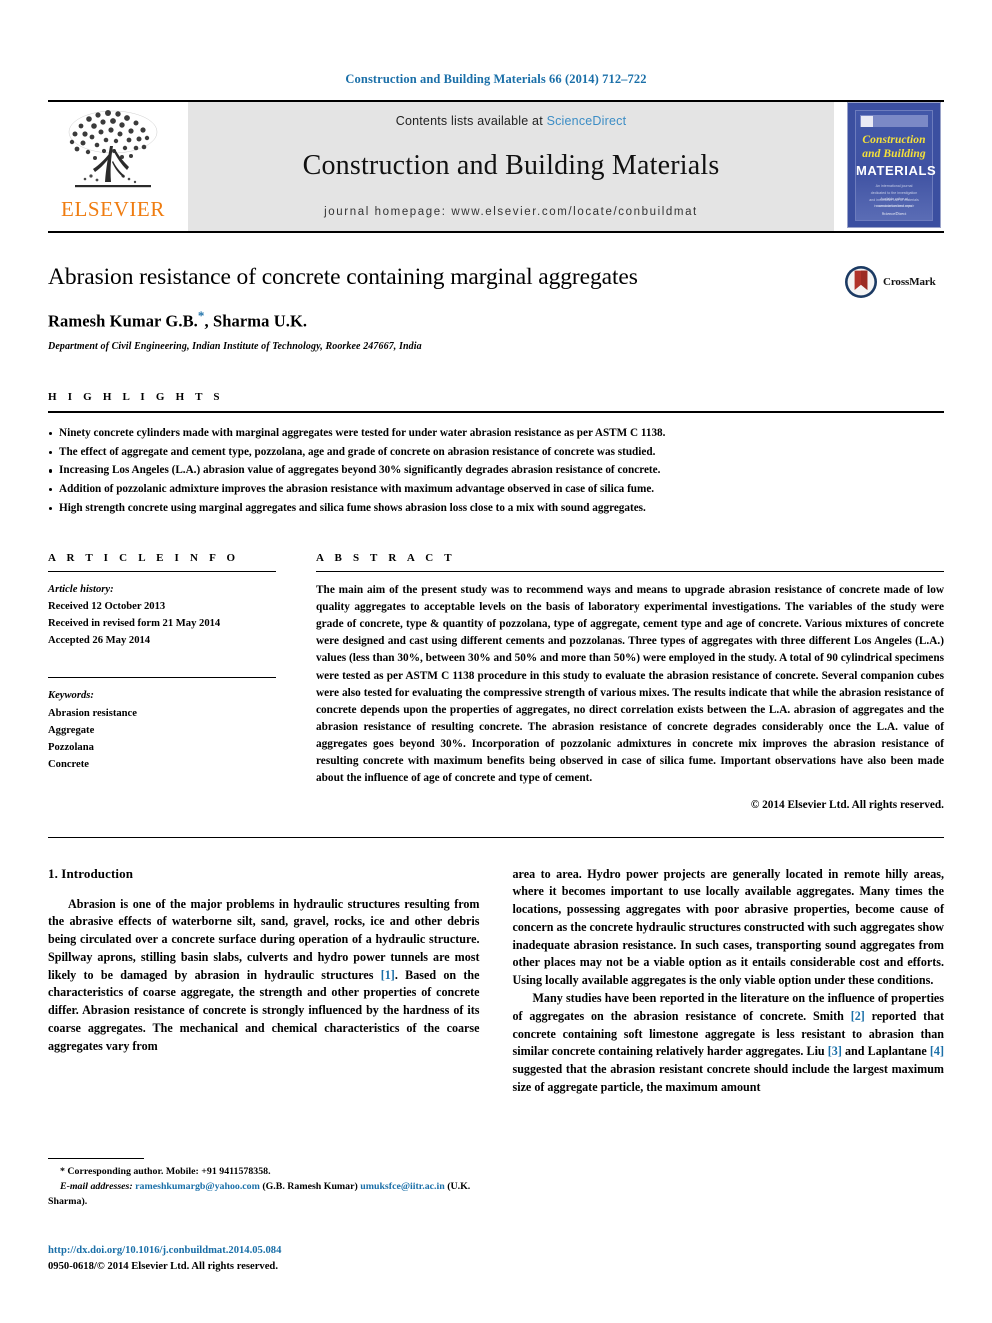  What do you see at coordinates (894, 154) in the screenshot?
I see `cover-title-line2: and Building` at bounding box center [894, 154].